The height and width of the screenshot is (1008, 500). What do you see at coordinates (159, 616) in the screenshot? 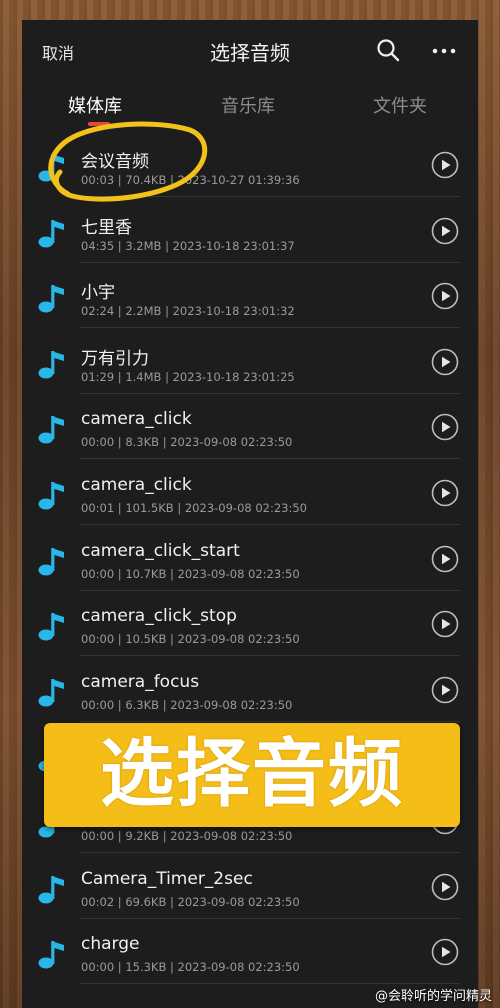
I see `file-name: camera_click_stop` at bounding box center [159, 616].